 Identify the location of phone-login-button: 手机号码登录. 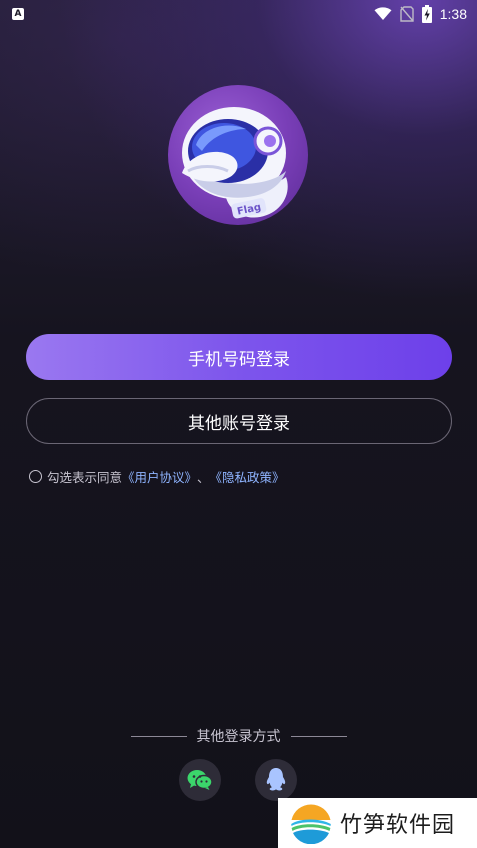
(239, 357).